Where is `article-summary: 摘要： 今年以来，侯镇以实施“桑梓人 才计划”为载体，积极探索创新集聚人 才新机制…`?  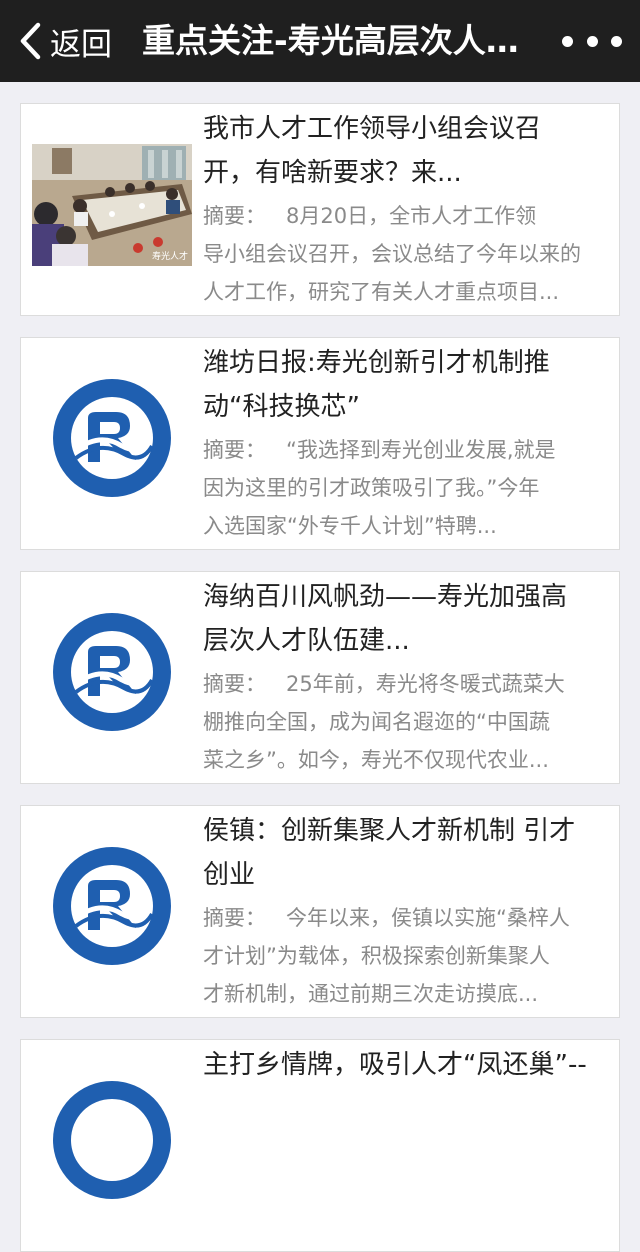
article-summary: 摘要： 今年以来，侯镇以实施“桑梓人 才计划”为载体，积极探索创新集聚人 才新机制… is located at coordinates (386, 956).